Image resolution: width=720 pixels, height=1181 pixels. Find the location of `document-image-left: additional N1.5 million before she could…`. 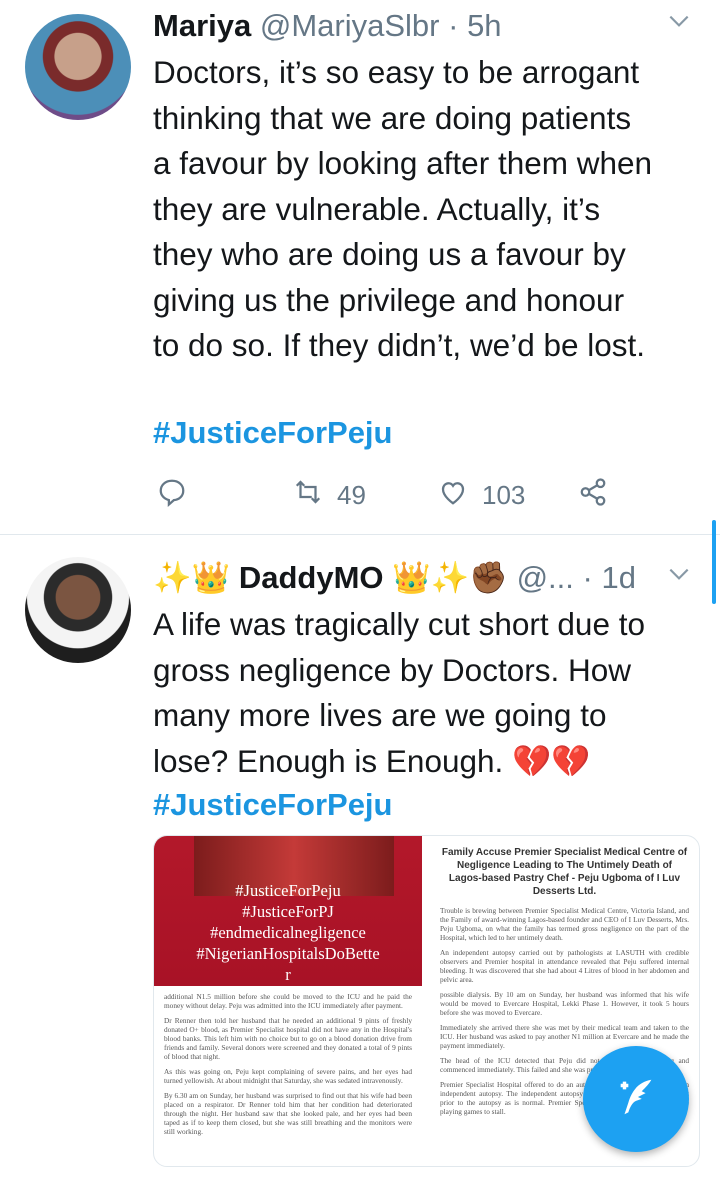

document-image-left: additional N1.5 million before she could… is located at coordinates (288, 1077).